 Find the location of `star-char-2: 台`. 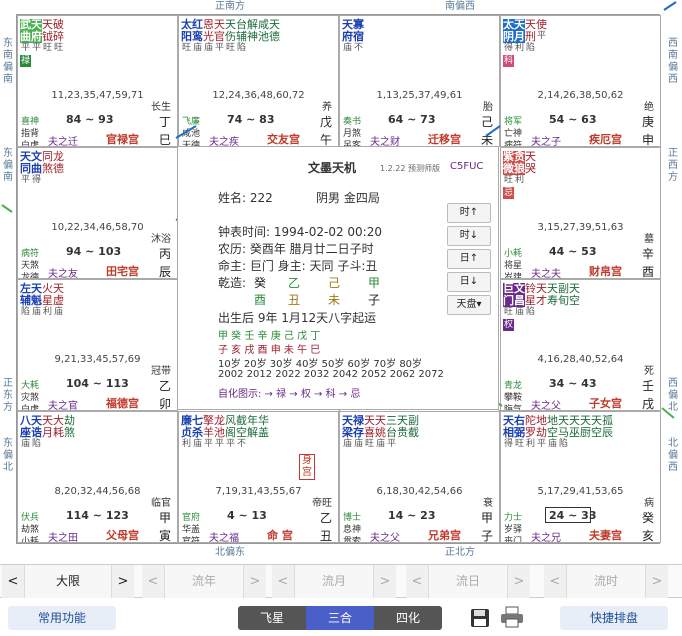

star-char-2: 台 is located at coordinates (391, 432).